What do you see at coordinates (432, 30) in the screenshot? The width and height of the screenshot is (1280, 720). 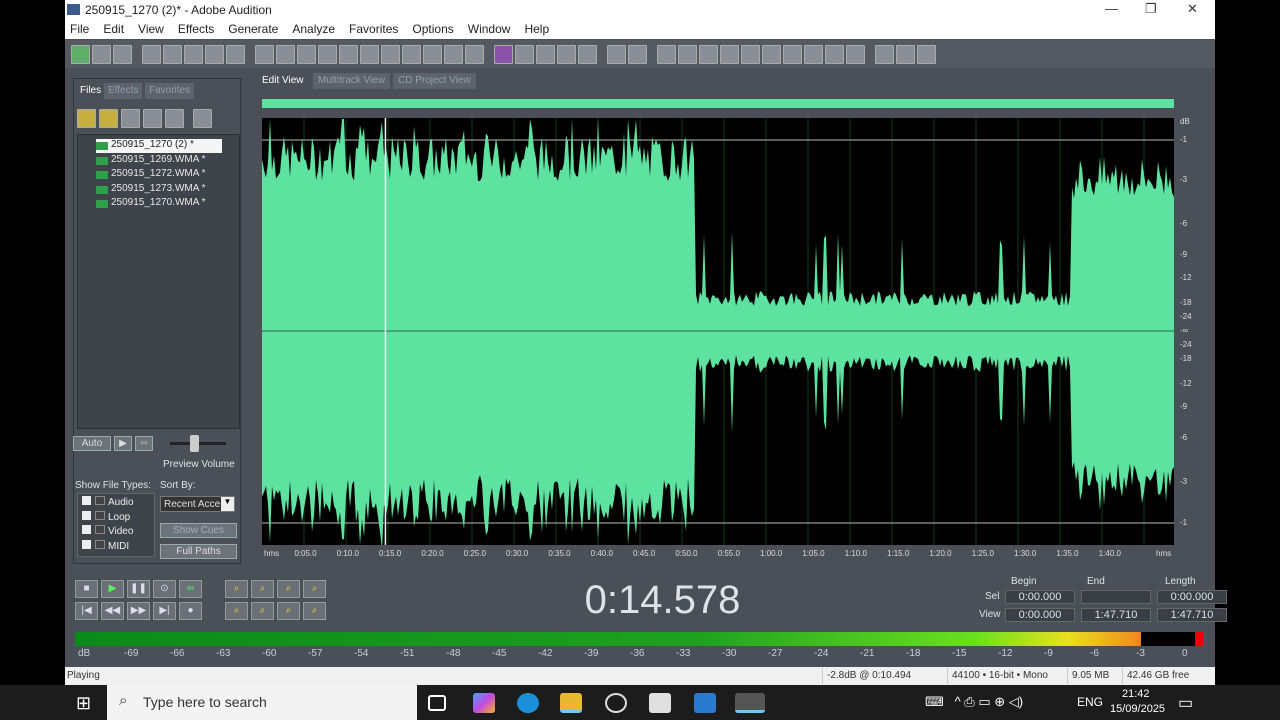 I see `menu-options: Options` at bounding box center [432, 30].